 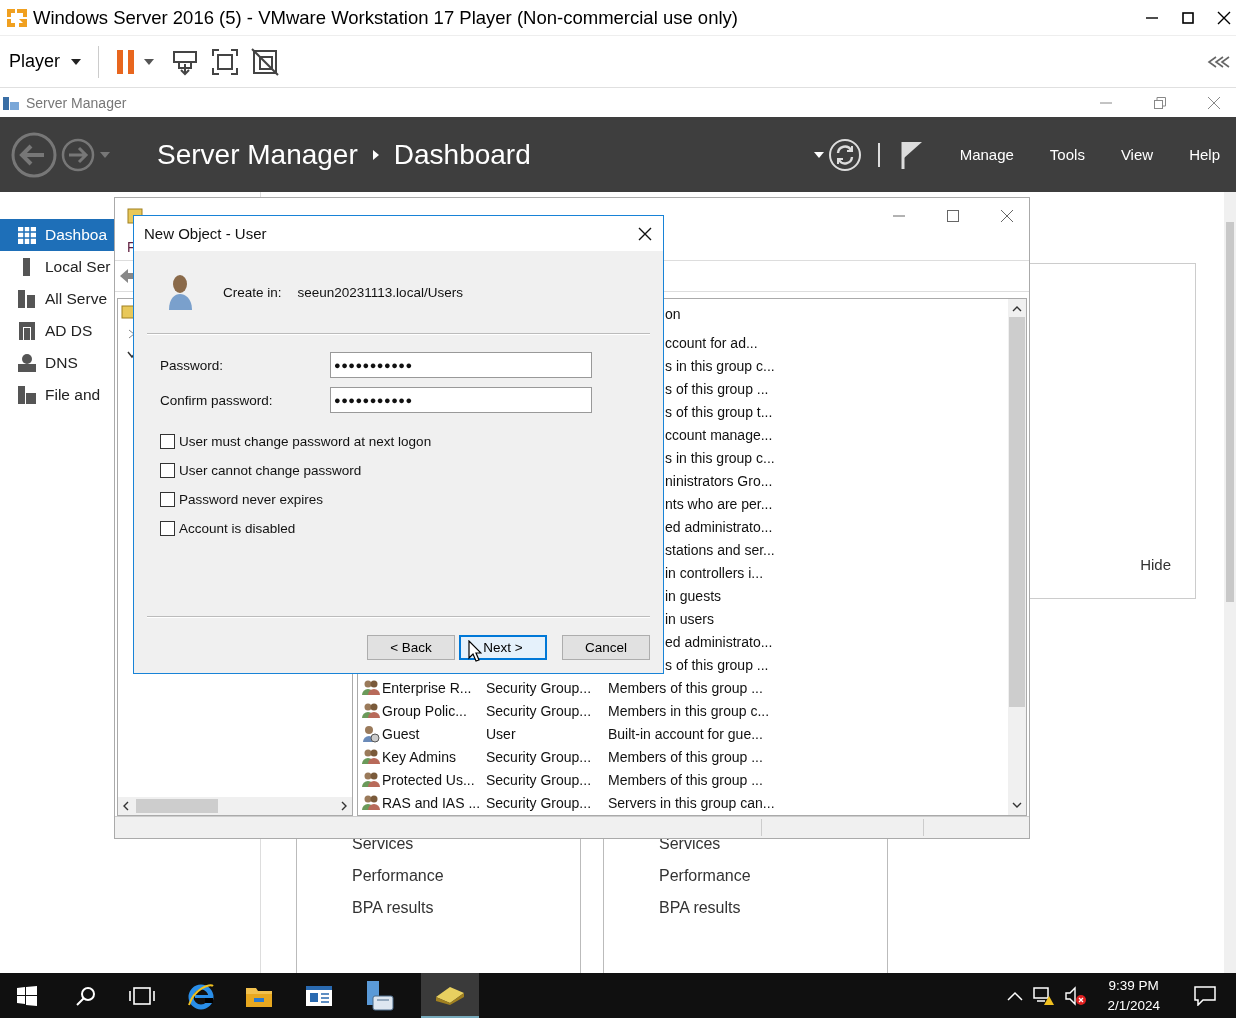 What do you see at coordinates (252, 292) in the screenshot?
I see `create-in-label: Create in:` at bounding box center [252, 292].